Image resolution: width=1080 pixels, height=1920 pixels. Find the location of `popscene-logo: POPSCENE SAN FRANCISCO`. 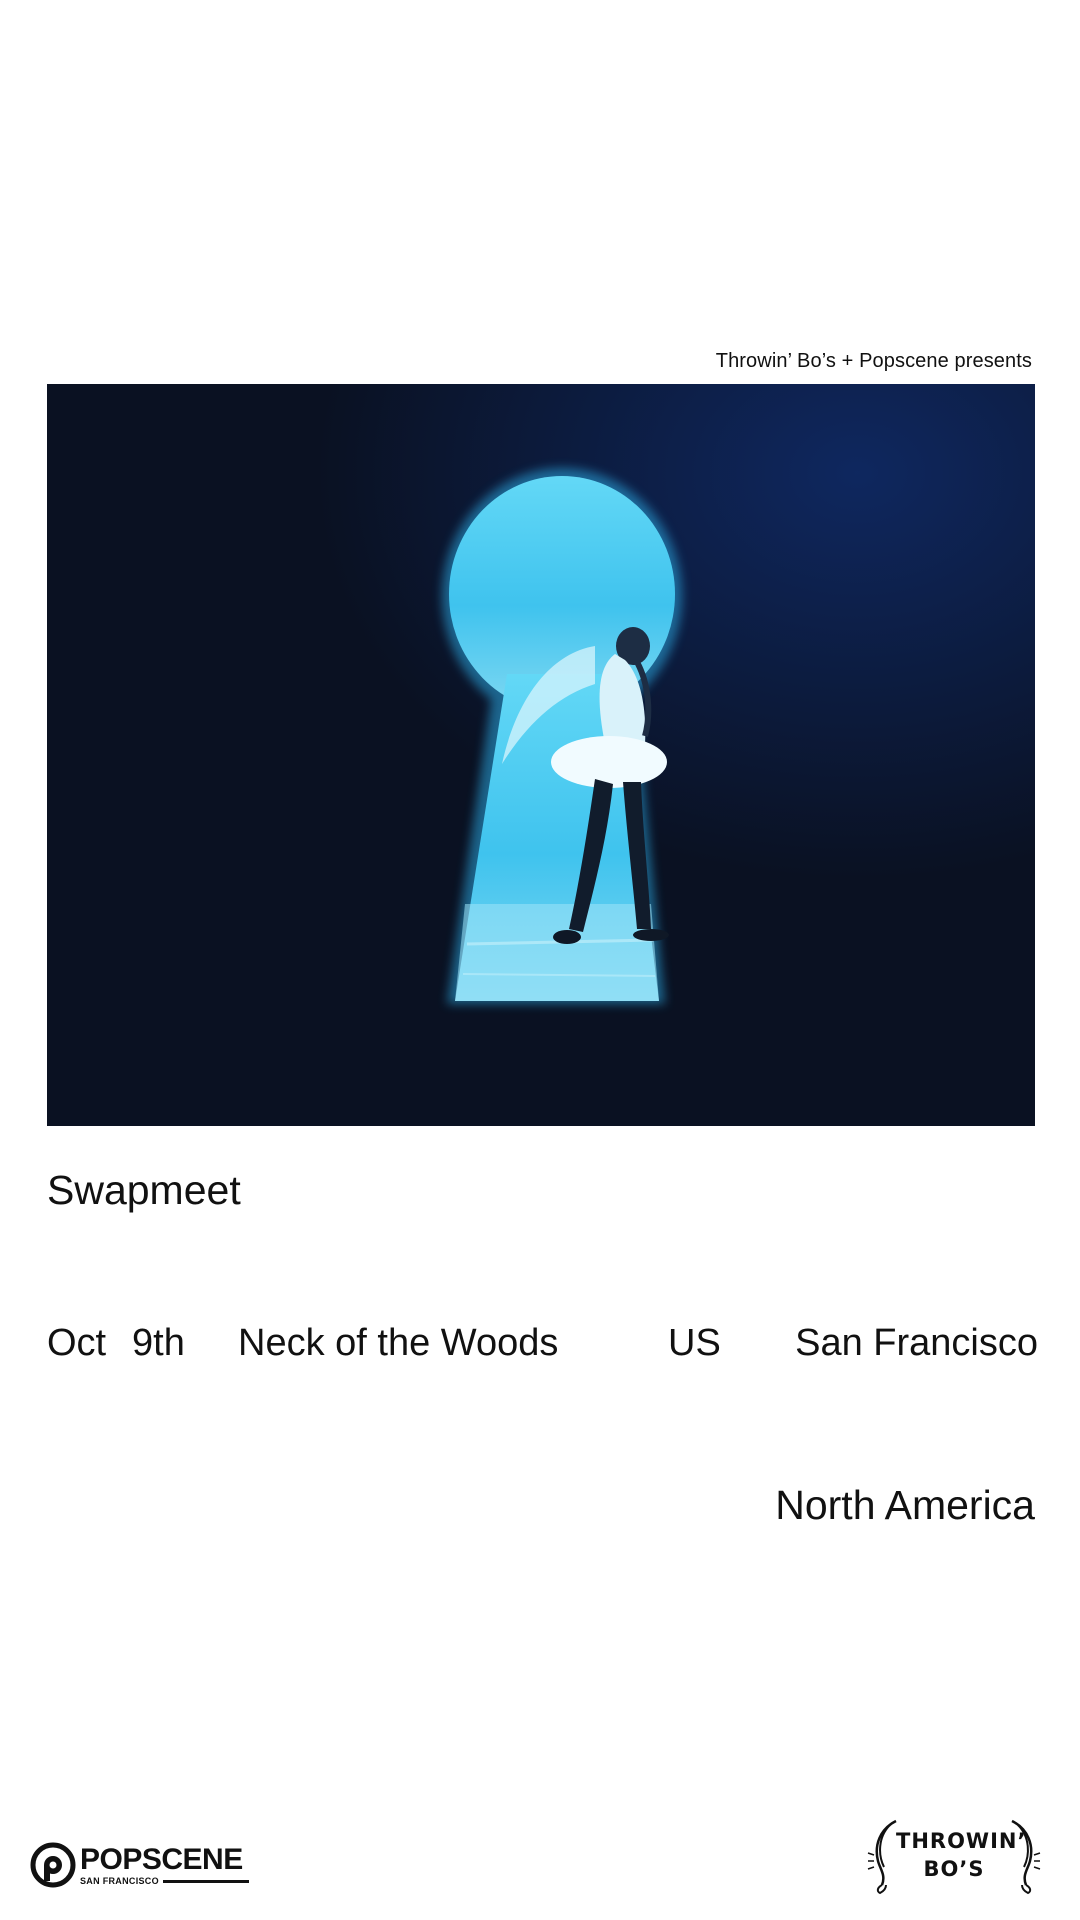

popscene-logo: POPSCENE SAN FRANCISCO is located at coordinates (139, 1865).